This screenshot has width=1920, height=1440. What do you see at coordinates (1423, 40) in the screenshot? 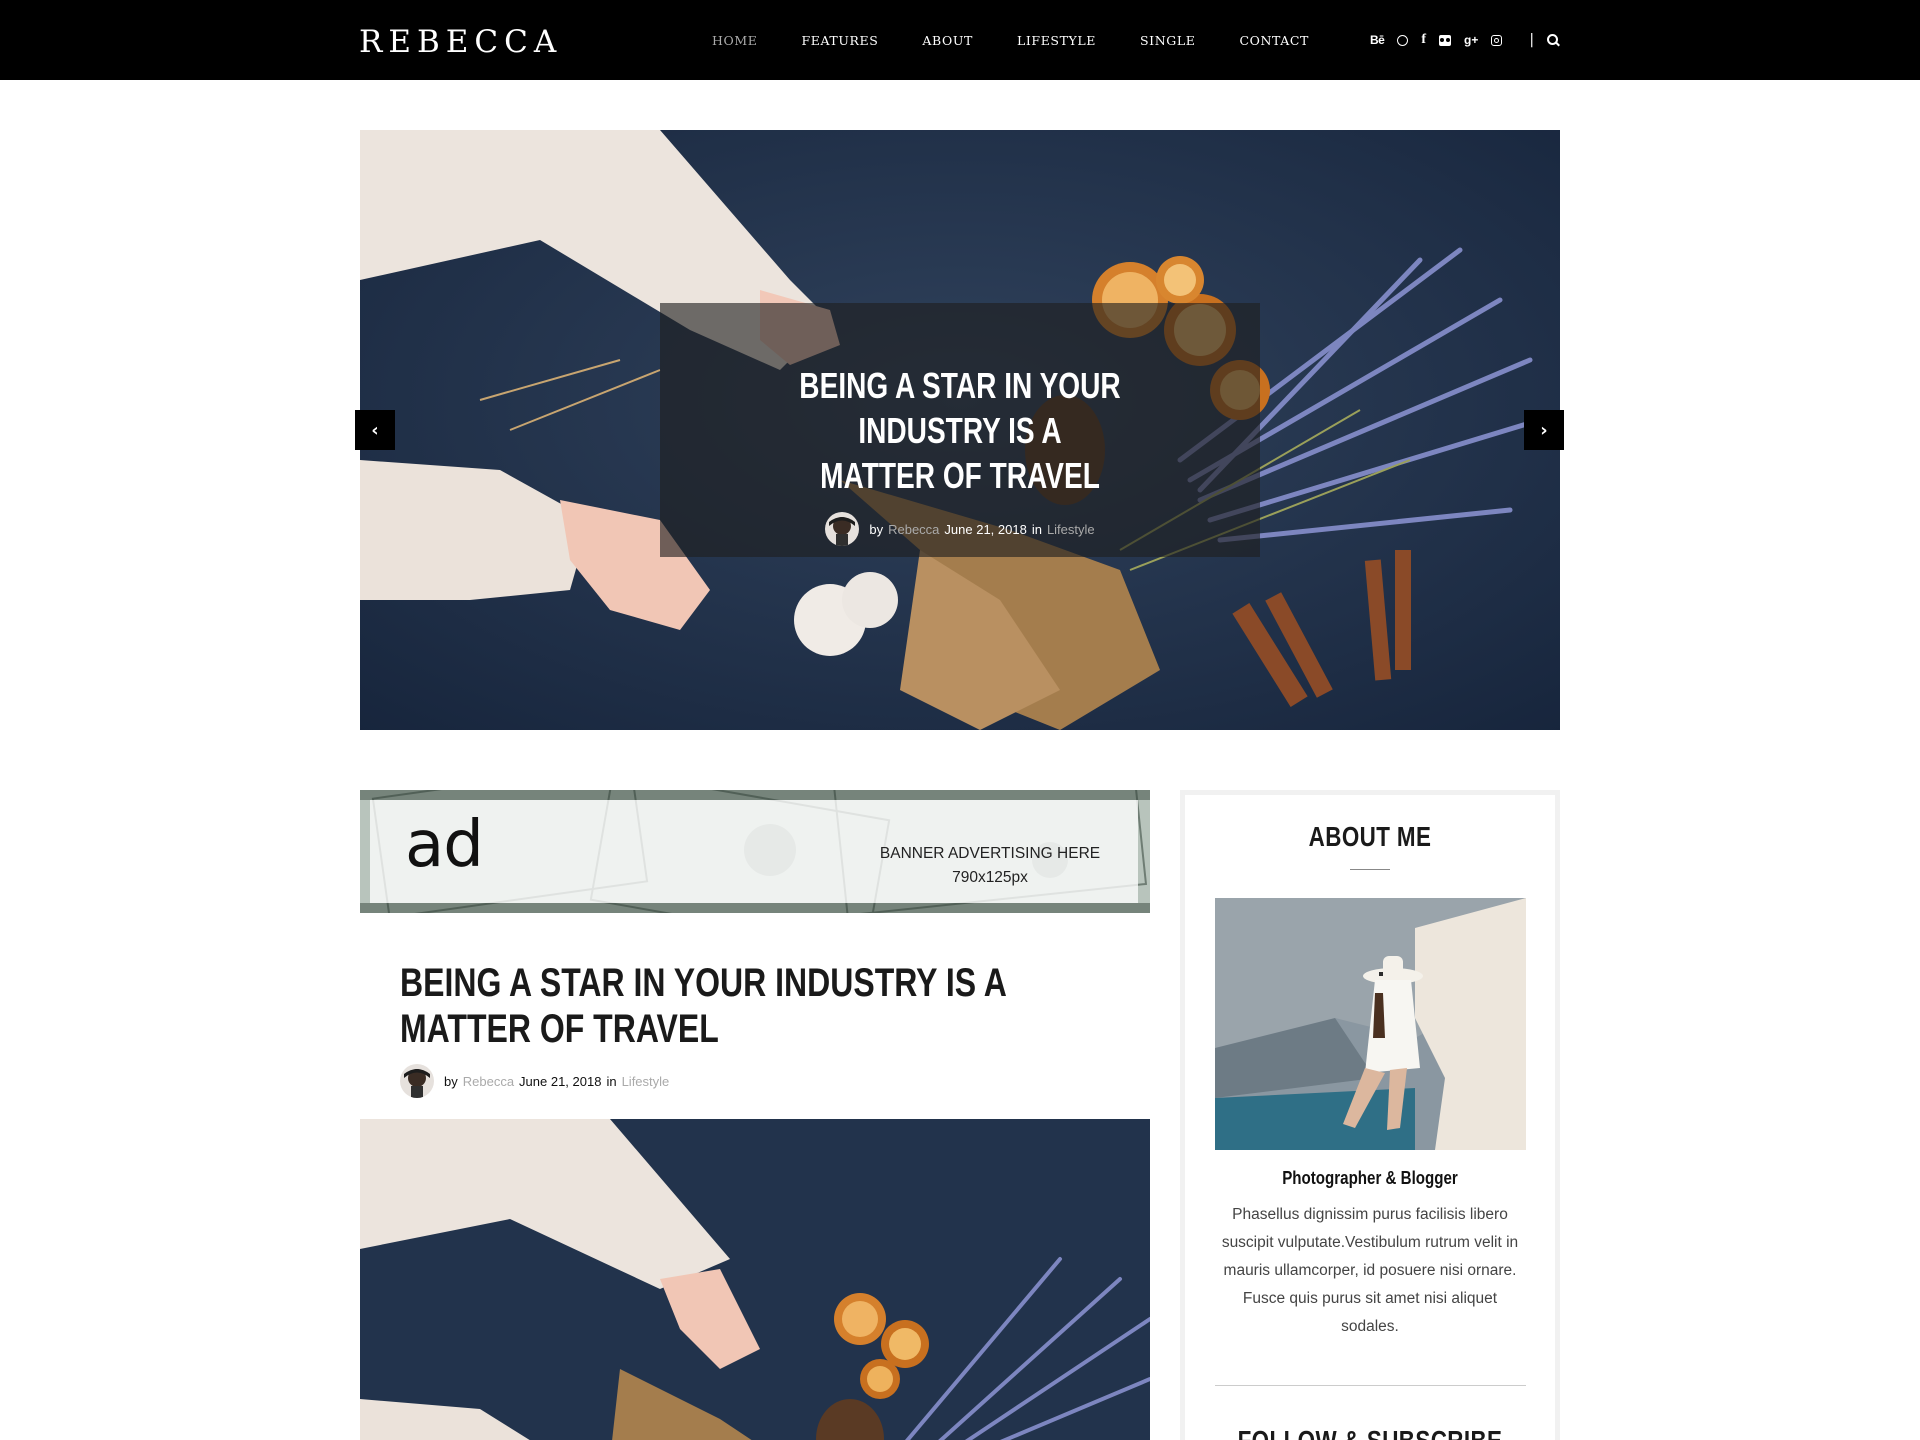
I see `facebook-icon: f` at bounding box center [1423, 40].